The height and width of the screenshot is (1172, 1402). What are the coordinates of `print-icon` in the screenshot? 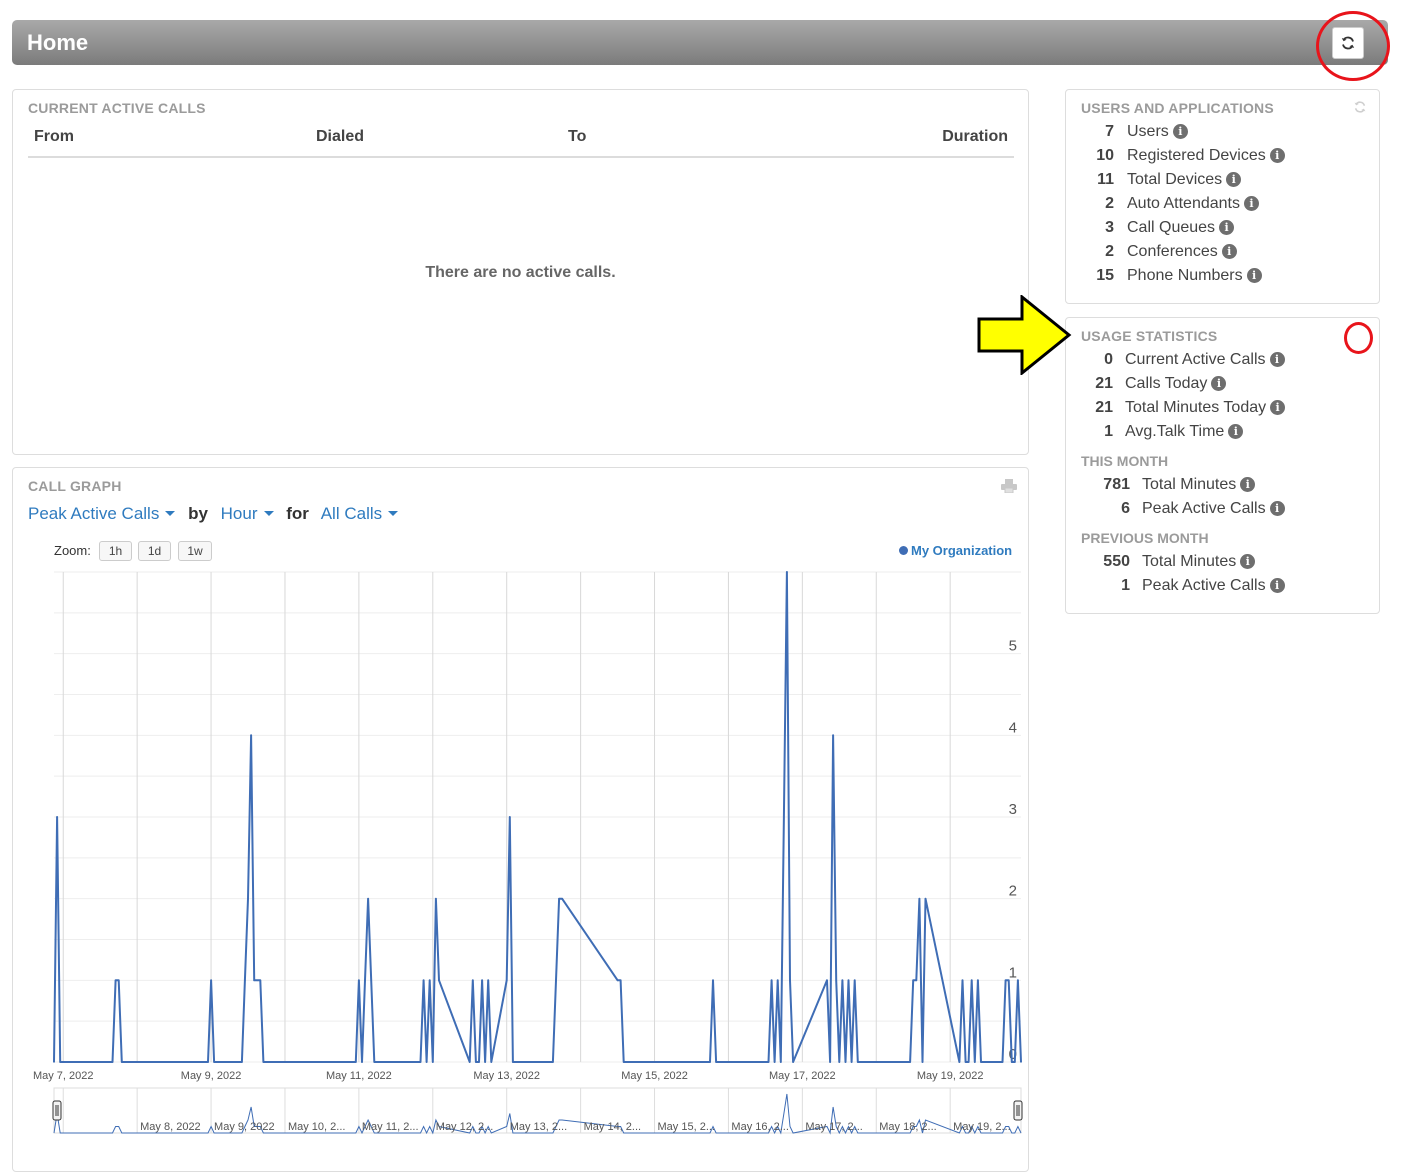 It's located at (1009, 486).